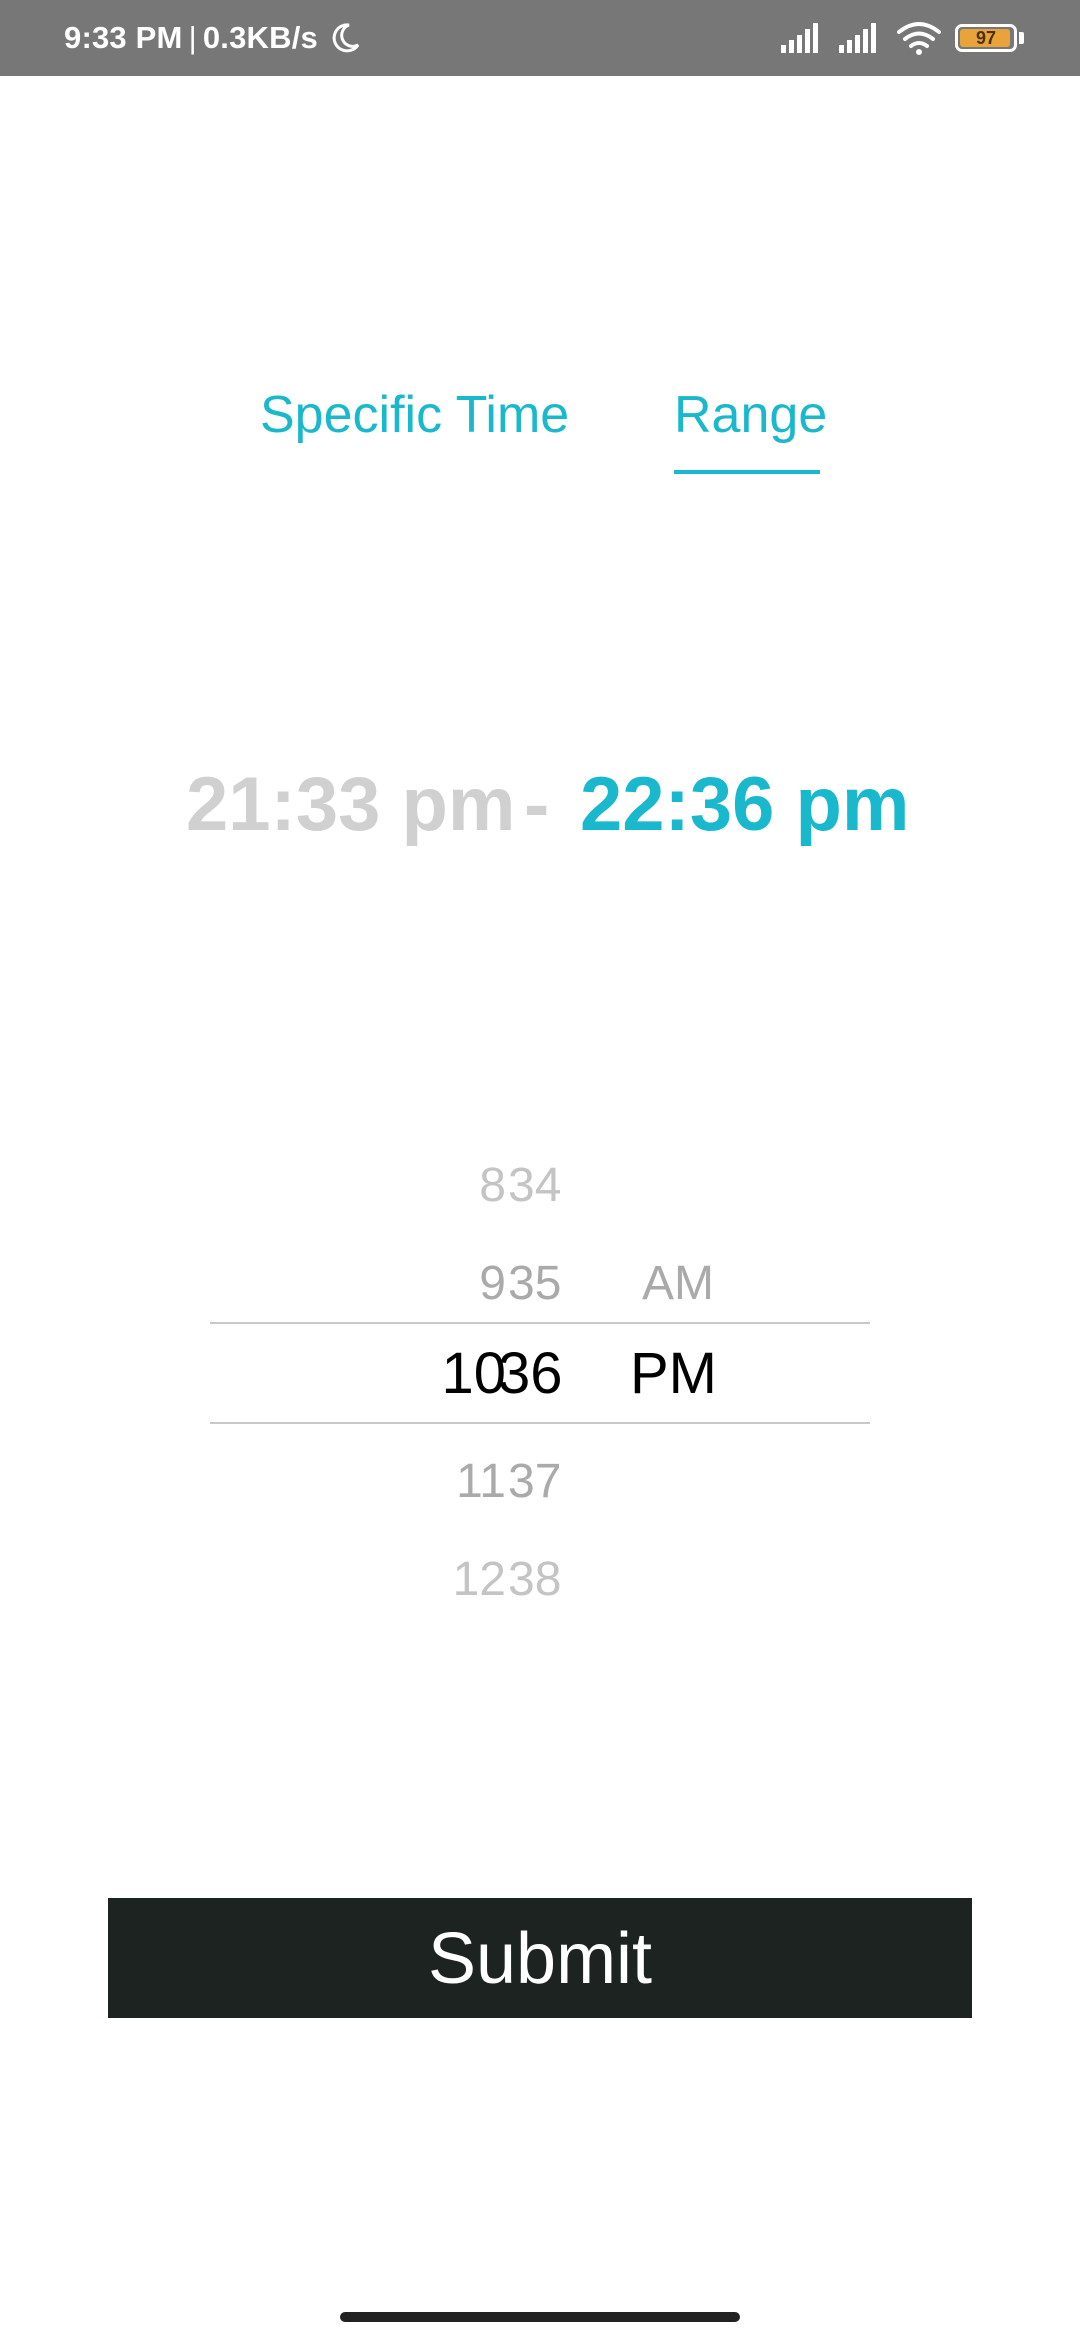 This screenshot has height=2340, width=1080. I want to click on status-right: 97, so click(902, 38).